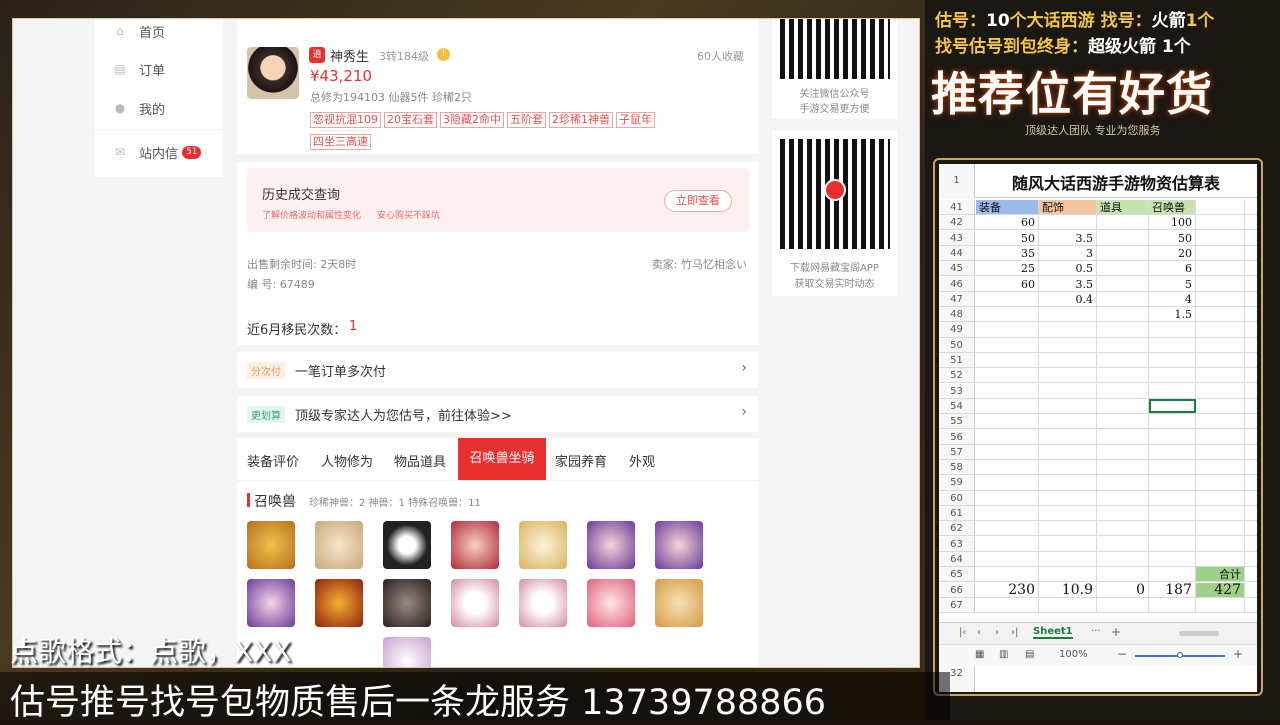 The height and width of the screenshot is (725, 1280). What do you see at coordinates (1068, 283) in the screenshot?
I see `sheet-cell: 3.5` at bounding box center [1068, 283].